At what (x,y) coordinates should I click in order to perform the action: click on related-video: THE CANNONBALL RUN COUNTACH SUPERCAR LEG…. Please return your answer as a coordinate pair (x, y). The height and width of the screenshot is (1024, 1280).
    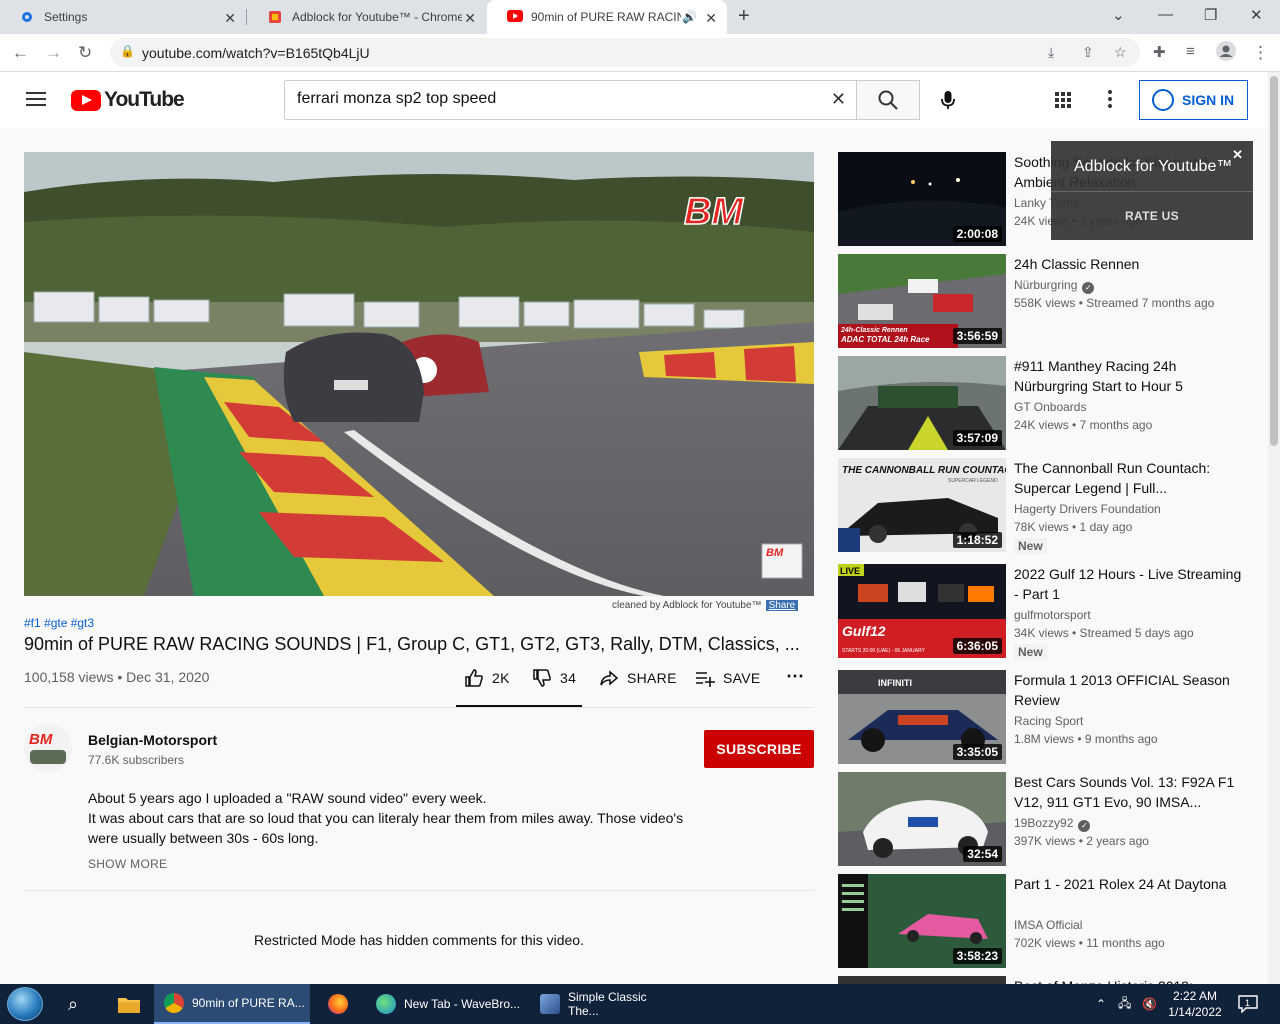
    Looking at the image, I should click on (1048, 506).